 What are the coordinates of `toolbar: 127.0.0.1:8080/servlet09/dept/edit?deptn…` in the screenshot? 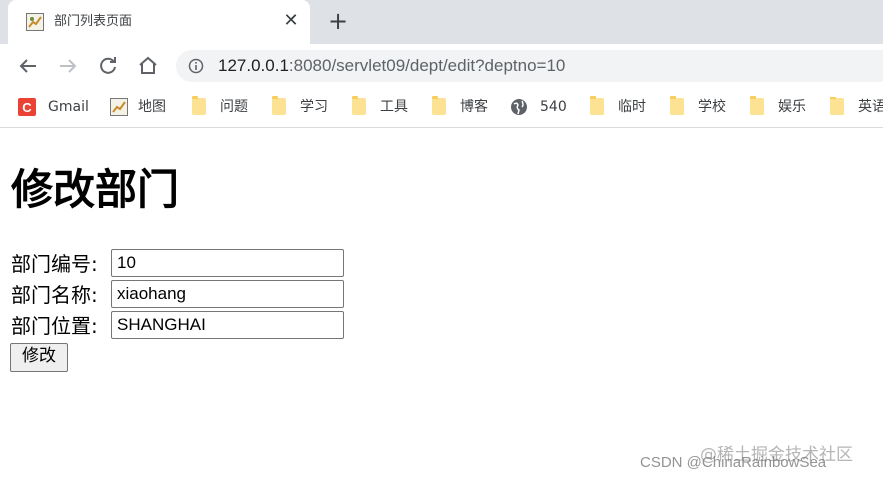 It's located at (441, 66).